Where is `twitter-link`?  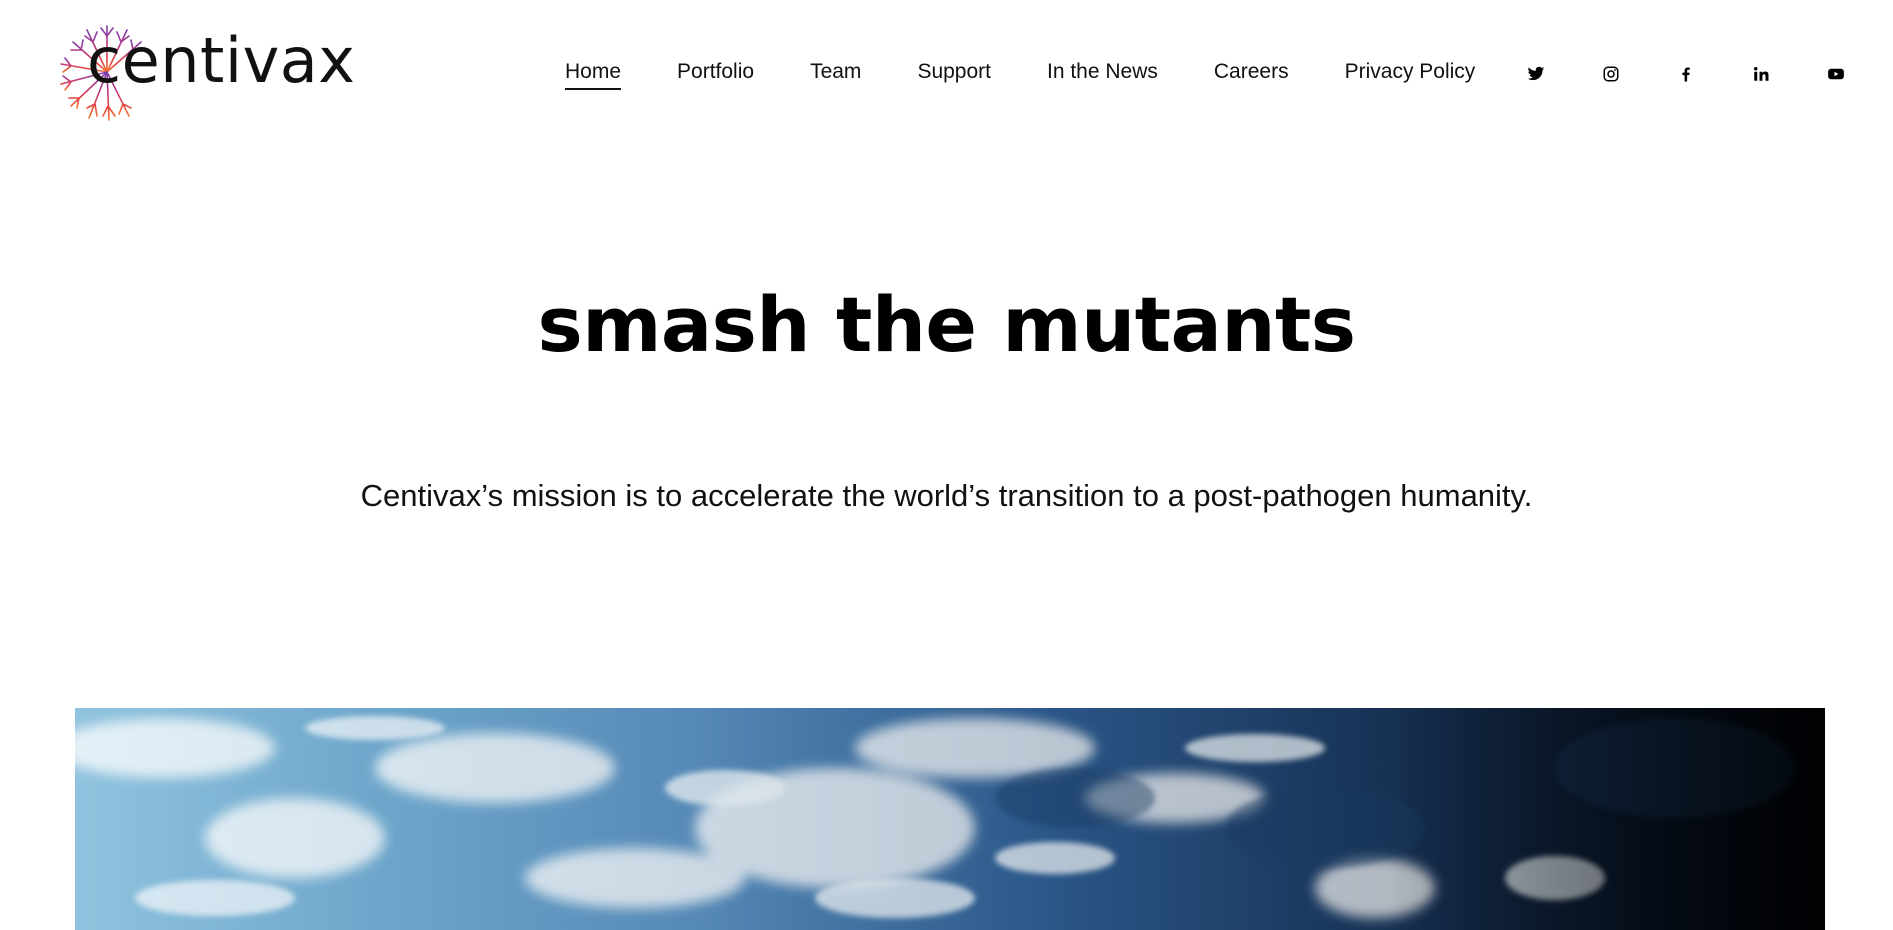 twitter-link is located at coordinates (1536, 74).